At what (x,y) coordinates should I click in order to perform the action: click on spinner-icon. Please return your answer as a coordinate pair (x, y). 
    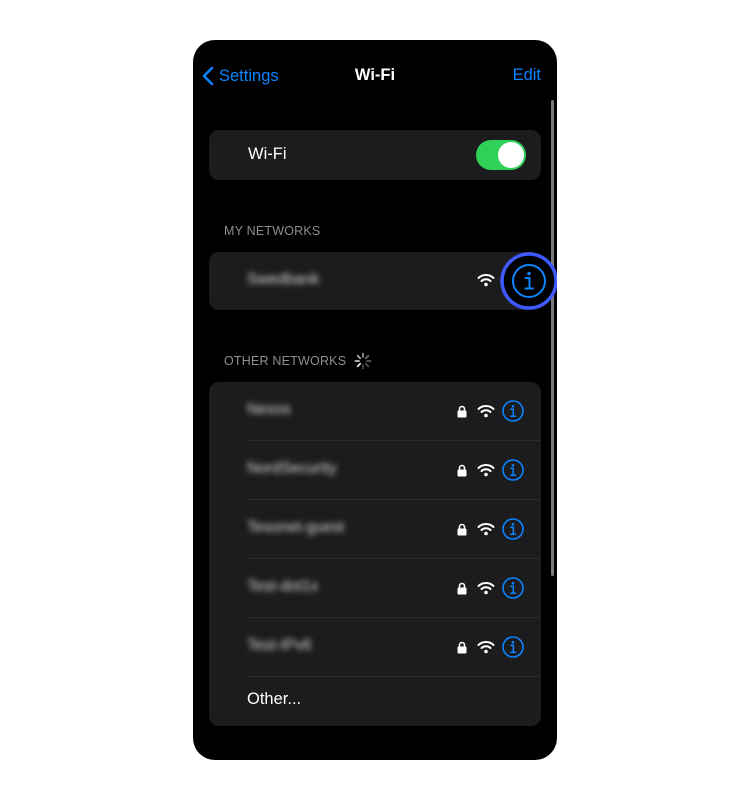
    Looking at the image, I should click on (363, 361).